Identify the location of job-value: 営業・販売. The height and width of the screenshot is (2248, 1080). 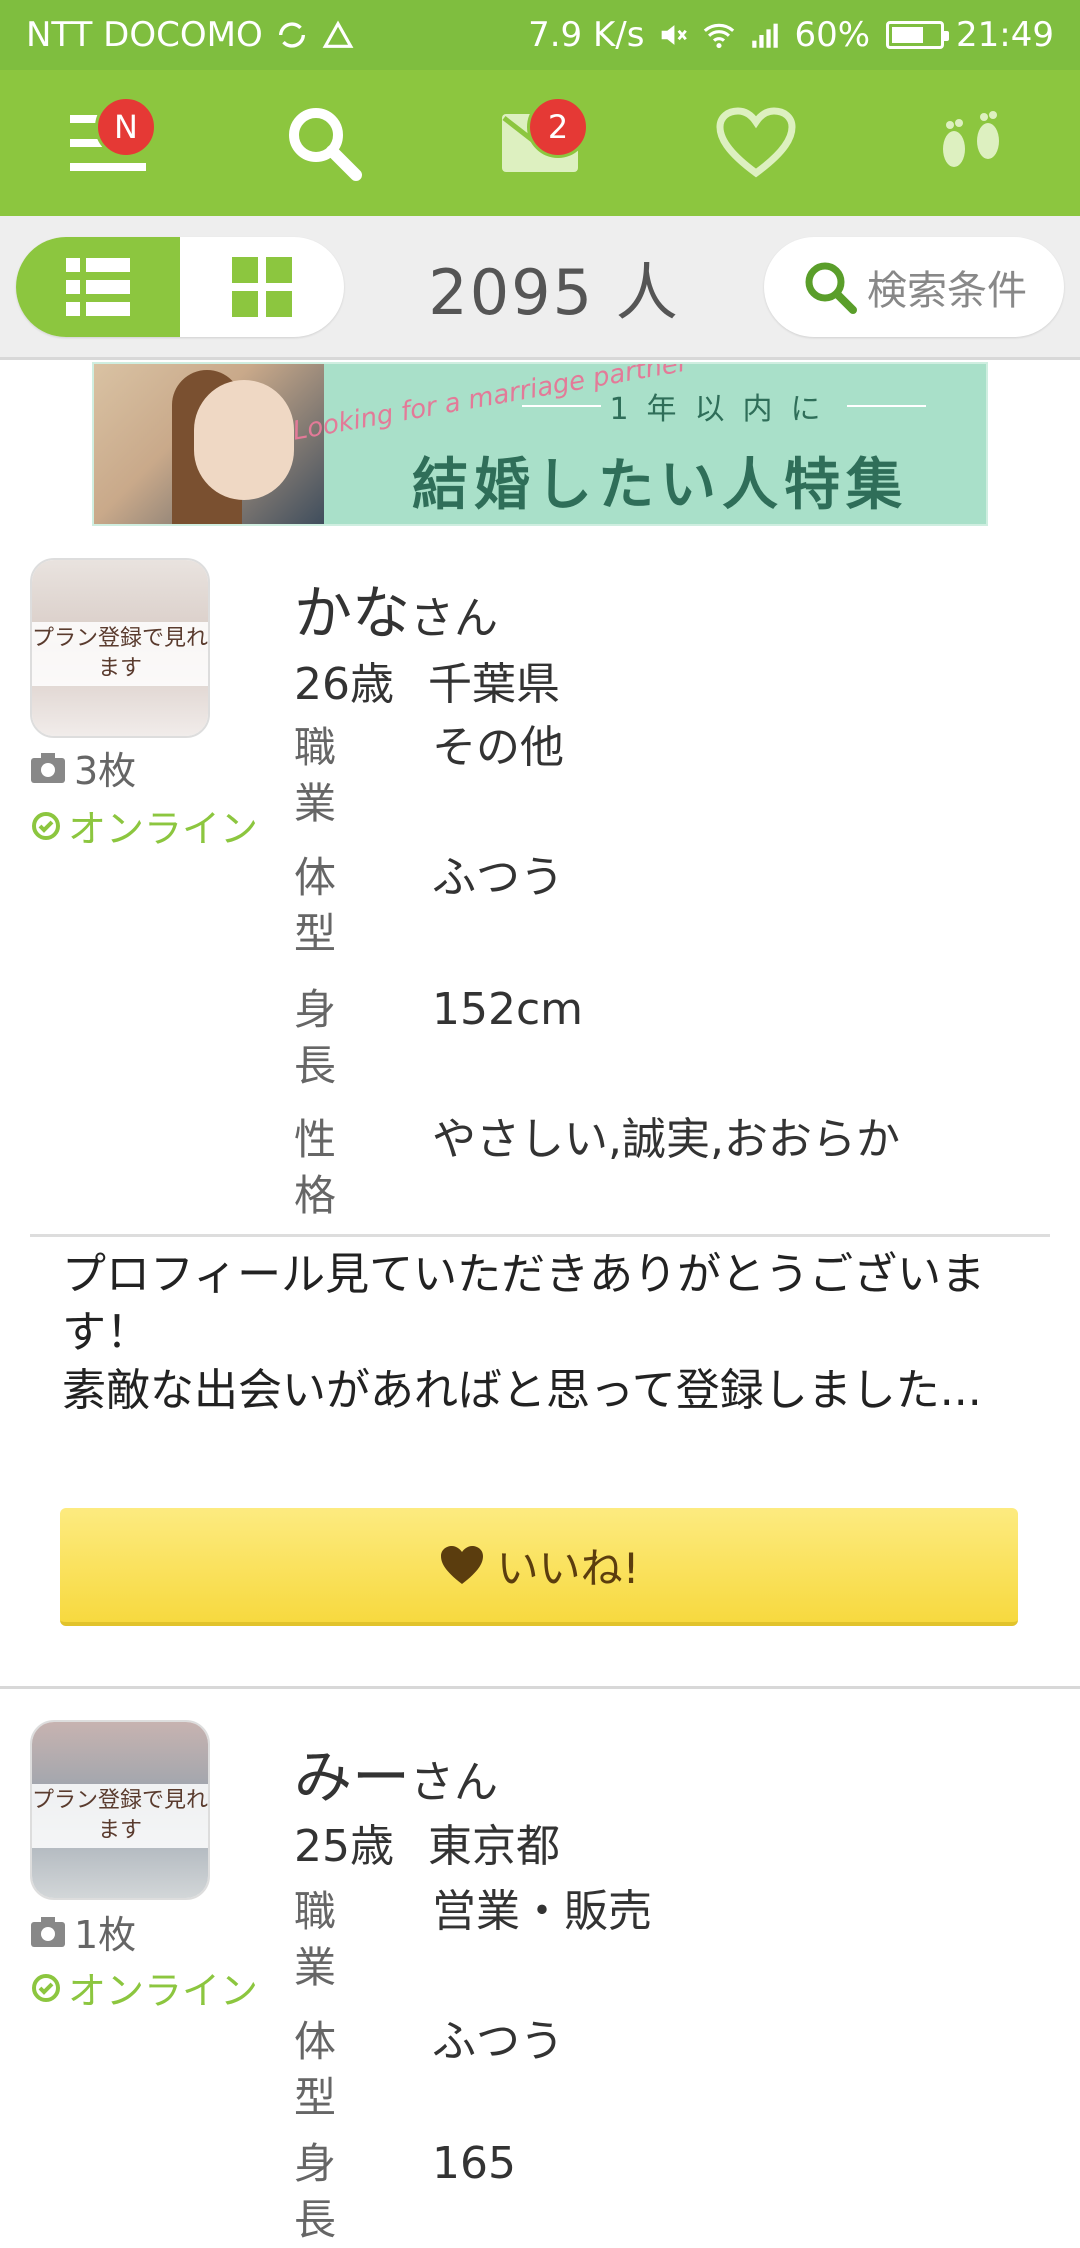
(542, 1911).